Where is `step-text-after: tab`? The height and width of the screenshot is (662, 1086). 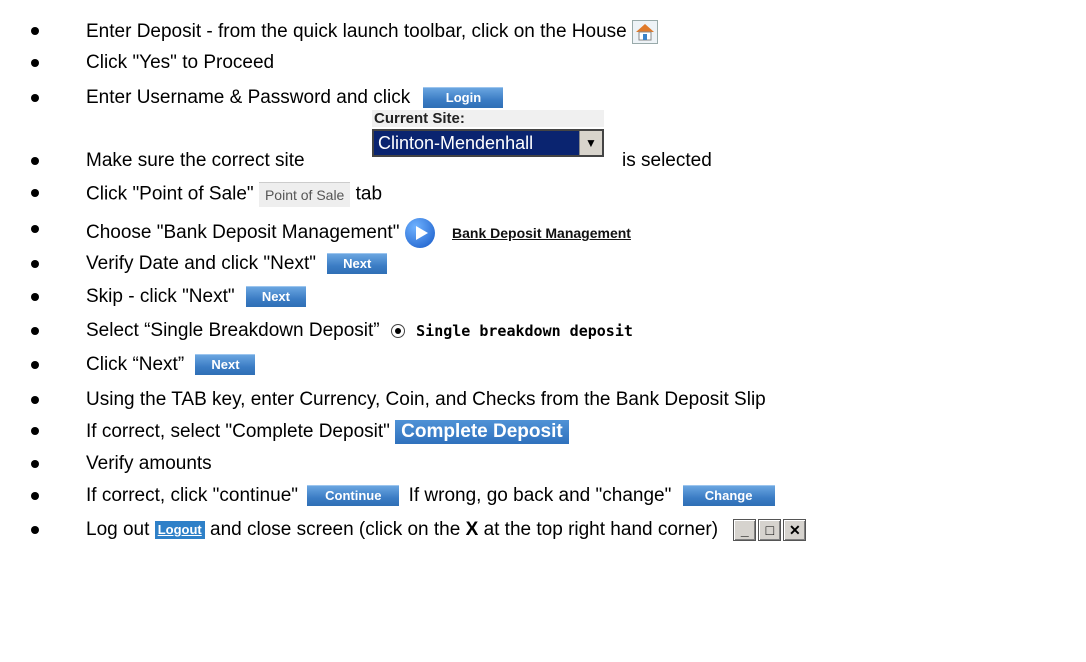 step-text-after: tab is located at coordinates (369, 194).